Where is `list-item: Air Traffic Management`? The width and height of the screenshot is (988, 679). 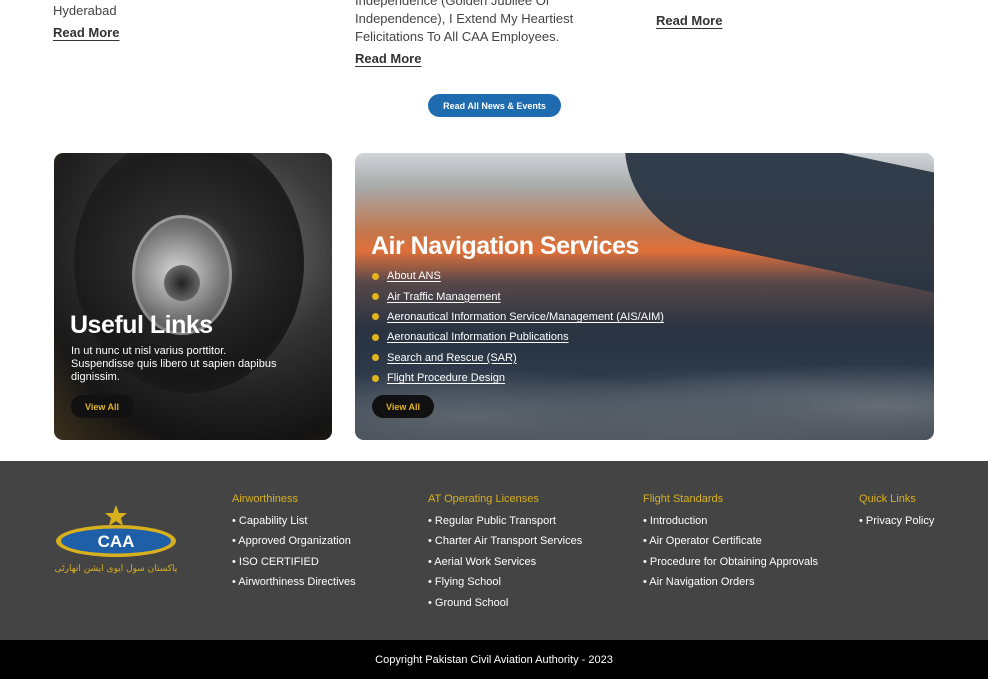 list-item: Air Traffic Management is located at coordinates (518, 296).